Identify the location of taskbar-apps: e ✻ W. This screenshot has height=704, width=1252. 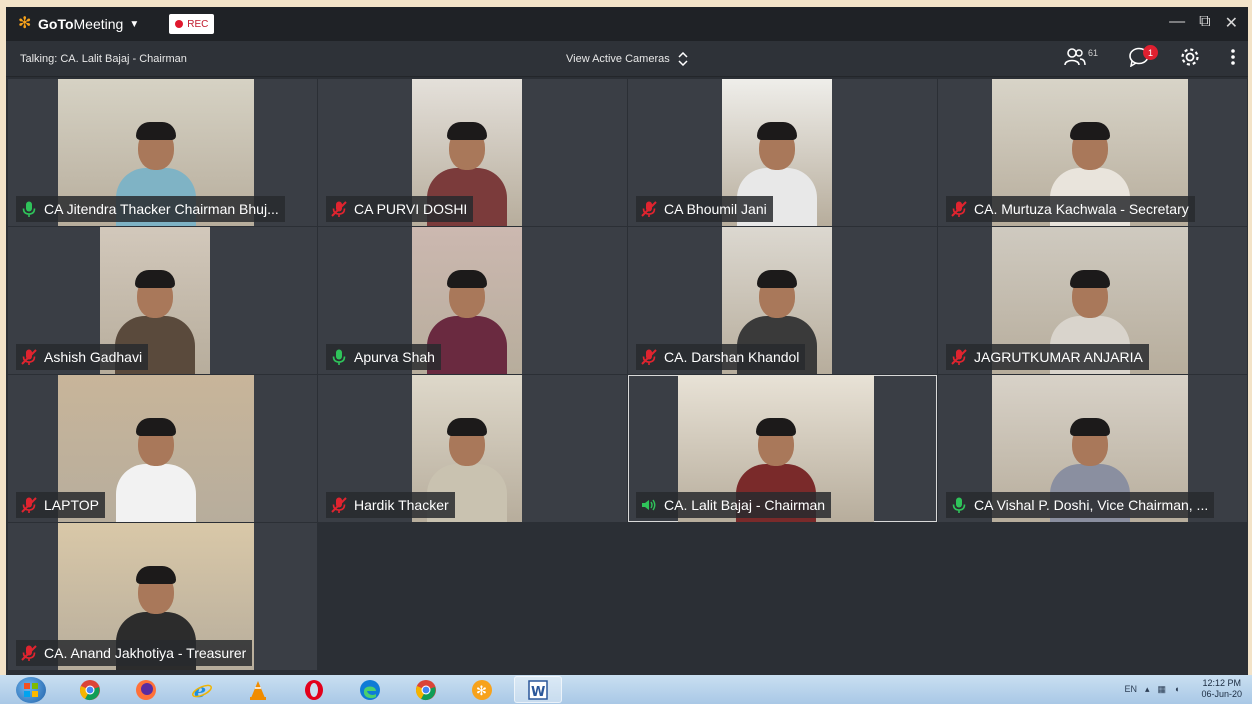
(314, 689).